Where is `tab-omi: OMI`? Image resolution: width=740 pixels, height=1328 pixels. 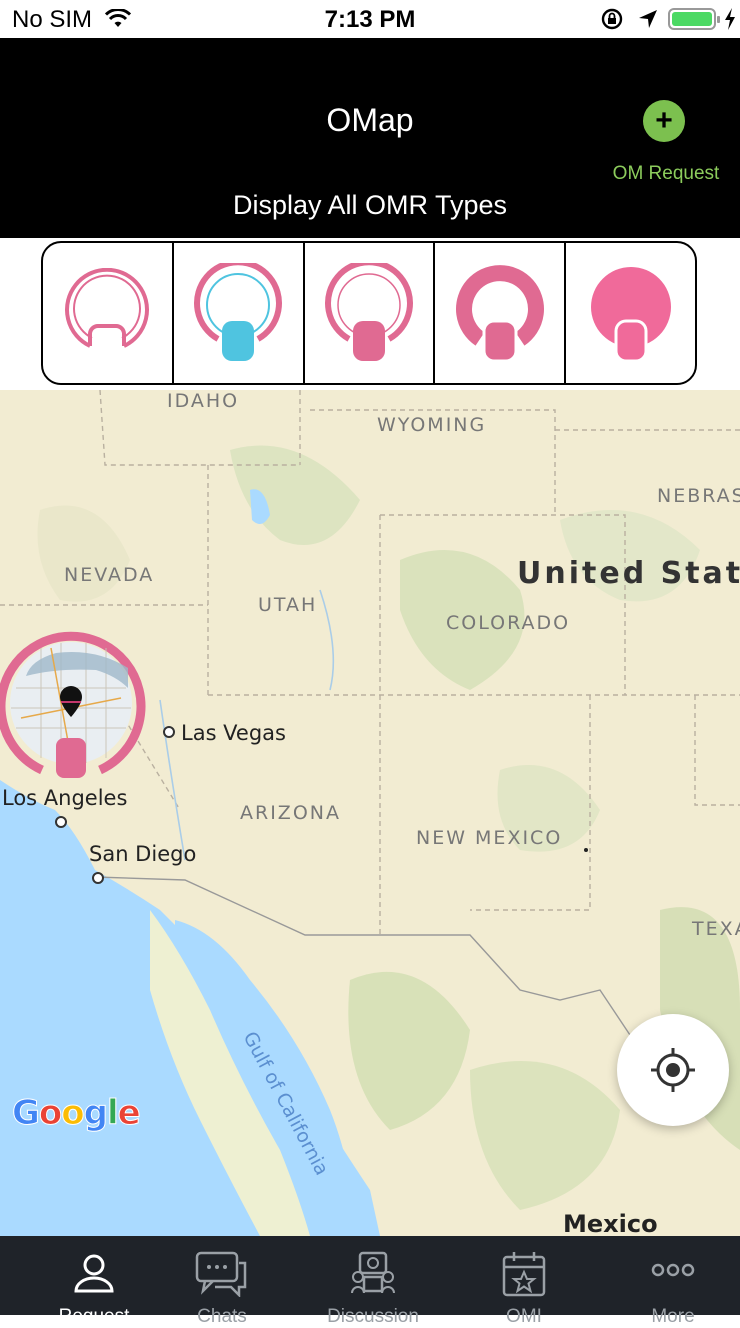 tab-omi: OMI is located at coordinates (524, 1281).